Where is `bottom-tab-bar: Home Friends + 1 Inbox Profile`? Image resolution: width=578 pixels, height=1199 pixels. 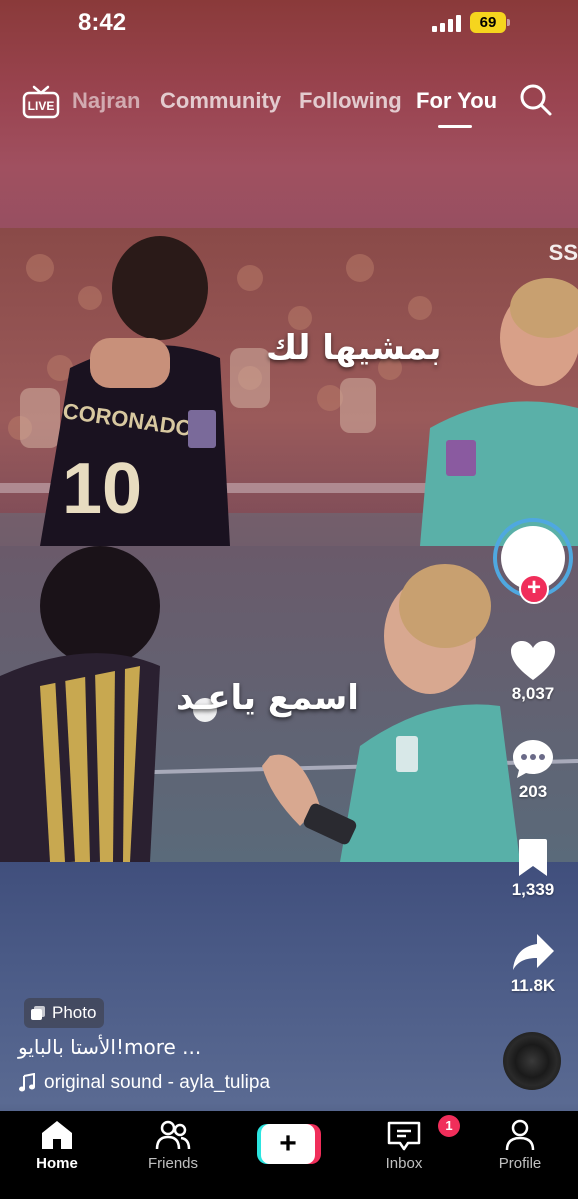 bottom-tab-bar: Home Friends + 1 Inbox Profile is located at coordinates (289, 1155).